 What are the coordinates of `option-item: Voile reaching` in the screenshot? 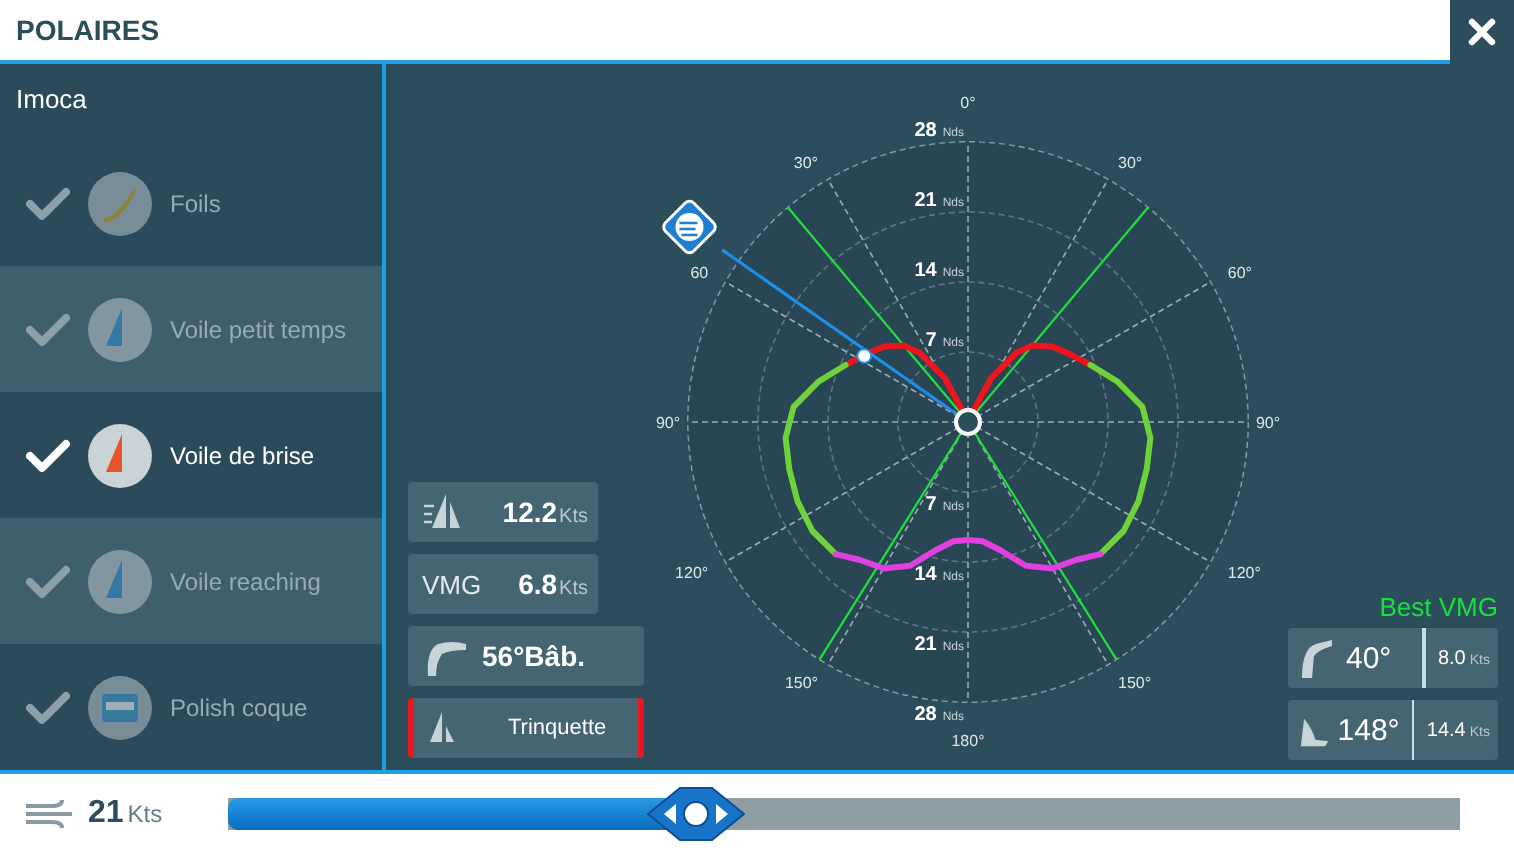 It's located at (191, 581).